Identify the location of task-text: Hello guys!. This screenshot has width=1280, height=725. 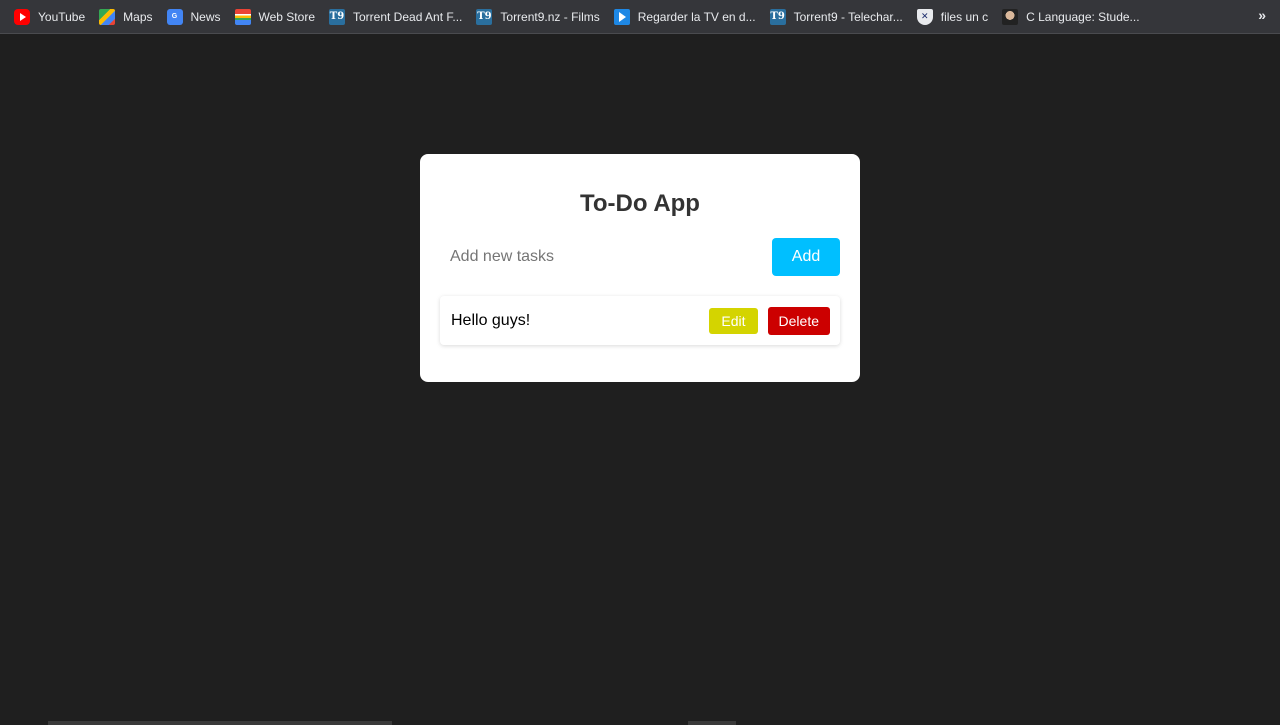
(491, 320).